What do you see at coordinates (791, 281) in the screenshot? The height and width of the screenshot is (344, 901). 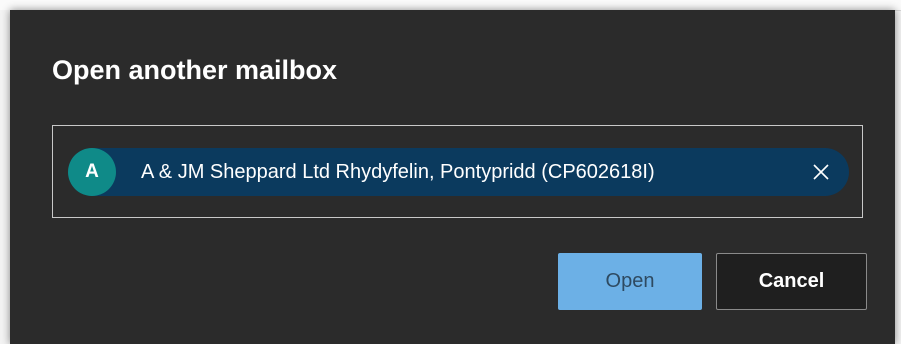 I see `cancel-button: Cancel` at bounding box center [791, 281].